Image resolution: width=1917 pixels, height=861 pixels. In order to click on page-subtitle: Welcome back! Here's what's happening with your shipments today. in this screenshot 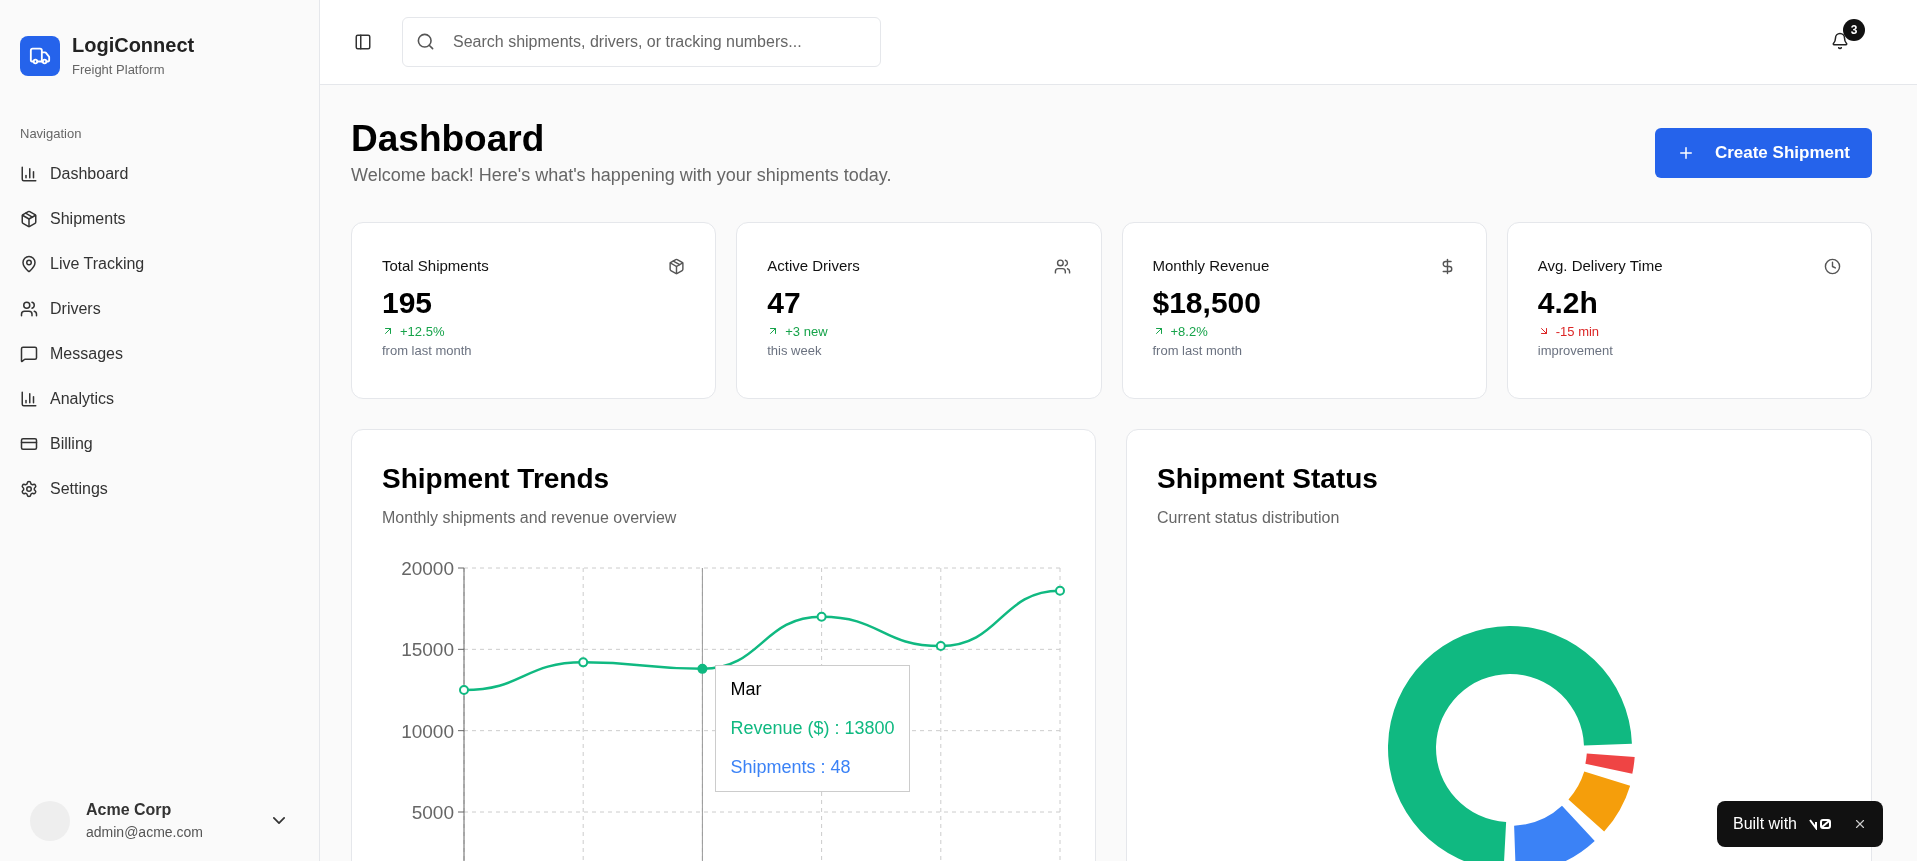, I will do `click(621, 175)`.